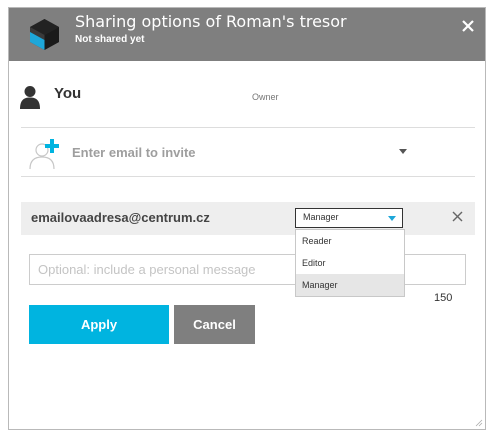 This screenshot has width=494, height=437. I want to click on role-option-manager: Manager, so click(350, 285).